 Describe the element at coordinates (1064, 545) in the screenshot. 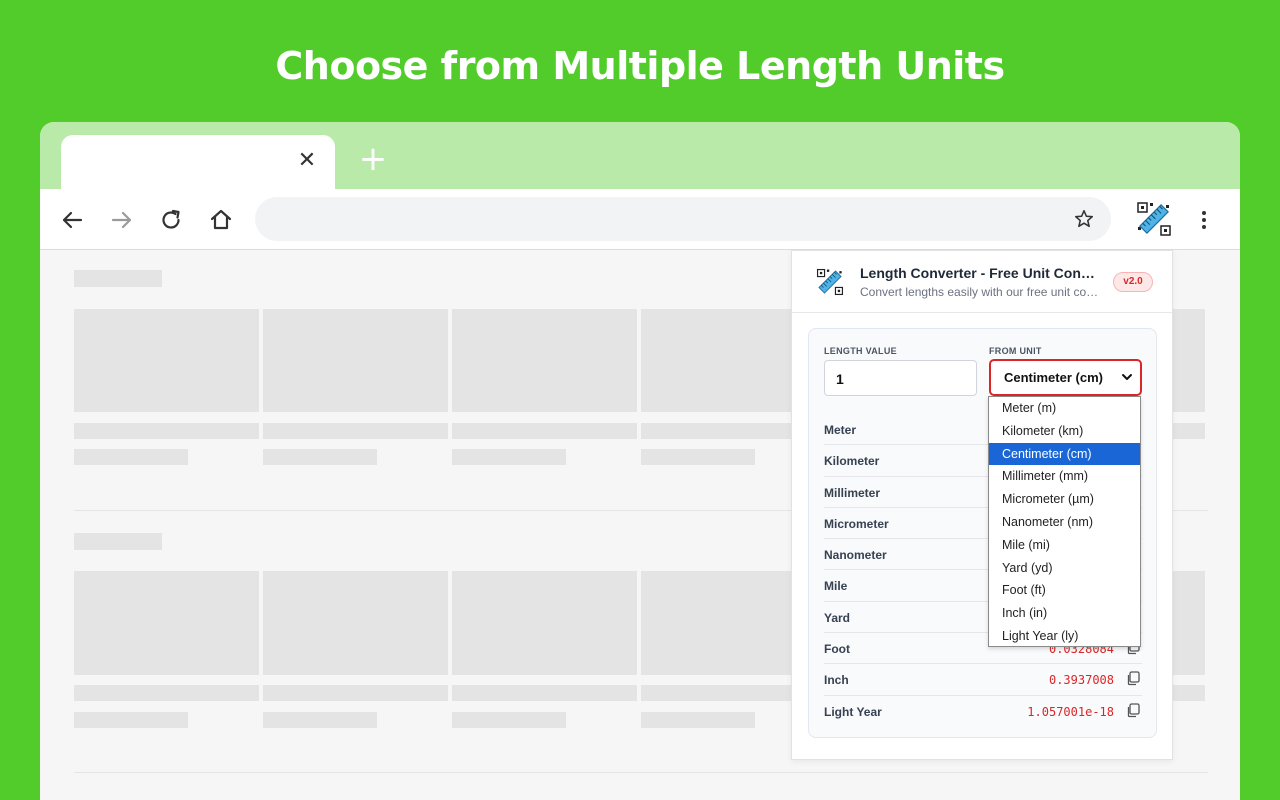

I see `unit-option: Mile (mi)` at that location.